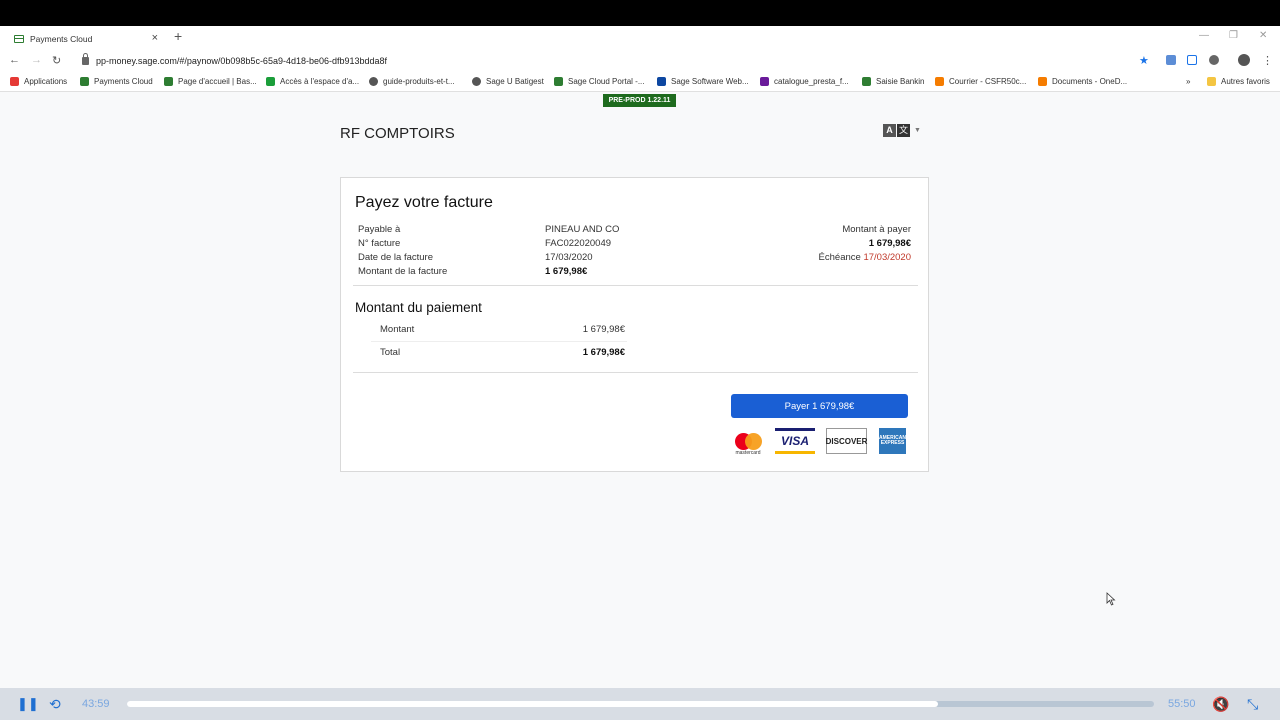 This screenshot has width=1280, height=720. I want to click on bookmark-label: Sage U Batigest, so click(515, 81).